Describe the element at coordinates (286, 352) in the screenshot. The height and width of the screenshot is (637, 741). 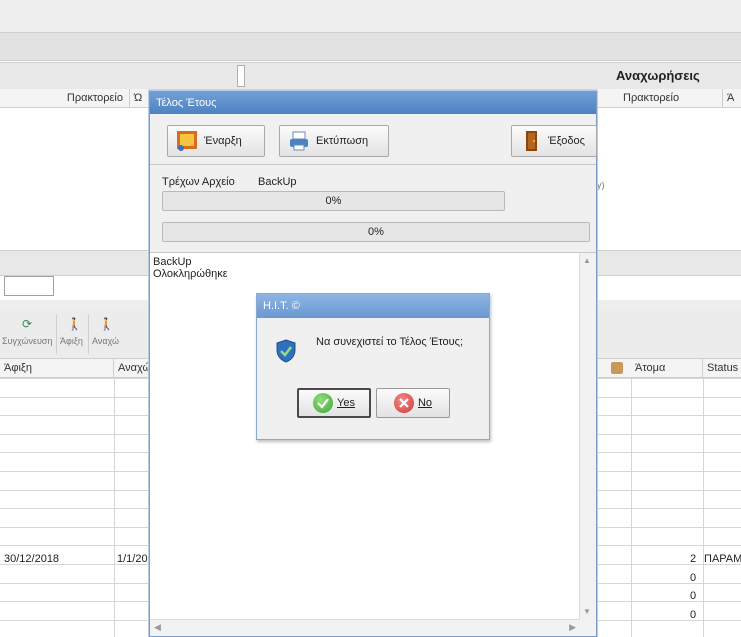
I see `shield-icon` at that location.